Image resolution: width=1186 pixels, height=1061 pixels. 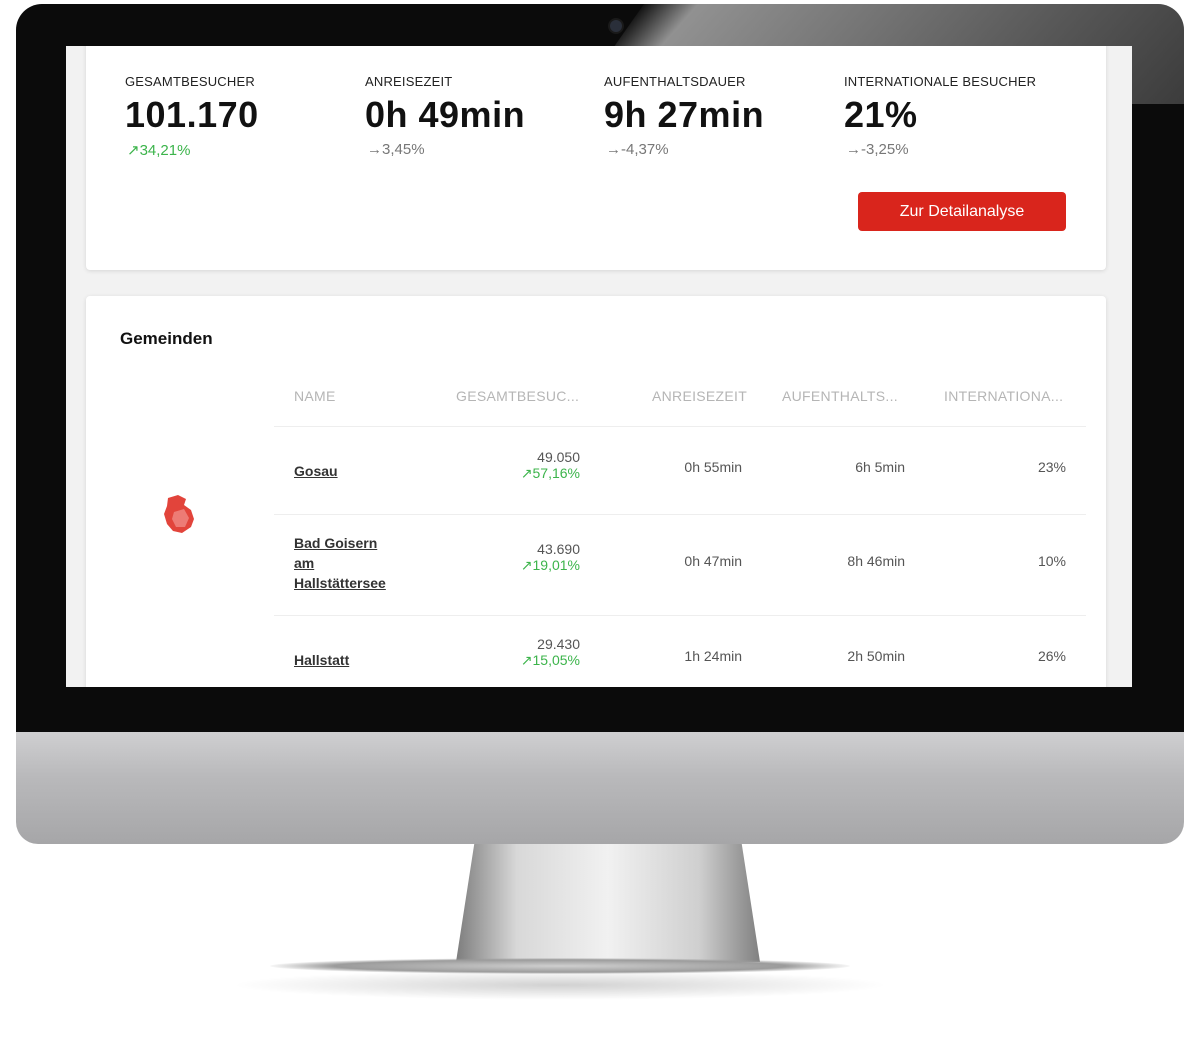 I want to click on municipality-link: Hallstatt, so click(x=321, y=660).